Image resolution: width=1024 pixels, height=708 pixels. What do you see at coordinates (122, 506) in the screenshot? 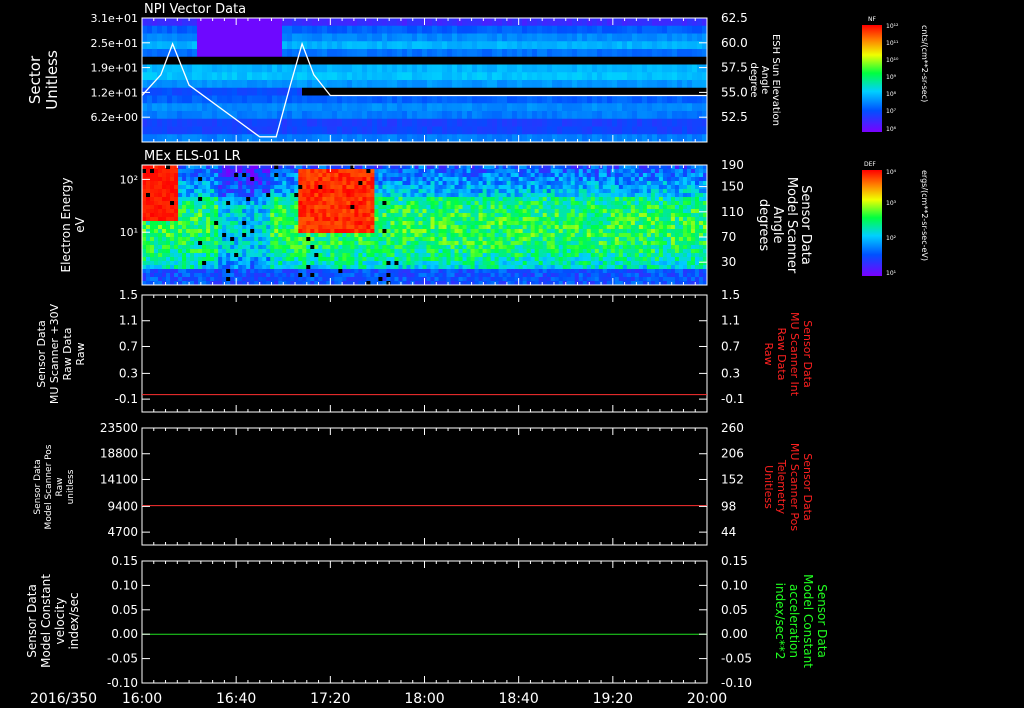
I see `y-tick-label: 9400` at bounding box center [122, 506].